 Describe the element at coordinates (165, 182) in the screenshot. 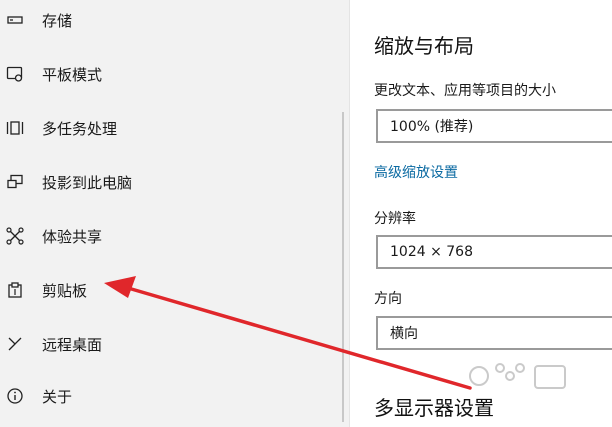

I see `sidebar-item-projecting: 投影到此电脑` at that location.